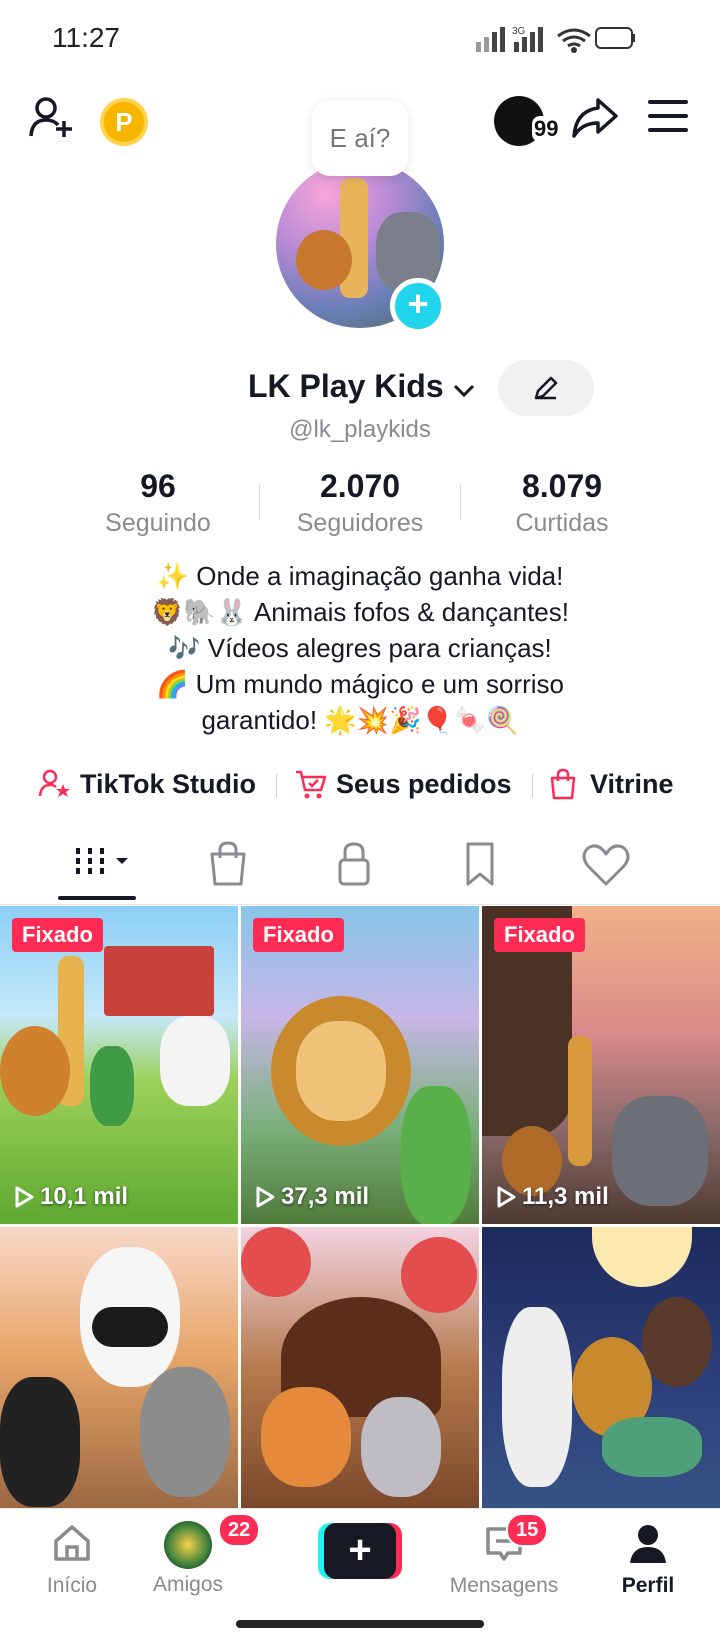 Image resolution: width=720 pixels, height=1640 pixels. I want to click on friends-avatar-icon, so click(188, 1545).